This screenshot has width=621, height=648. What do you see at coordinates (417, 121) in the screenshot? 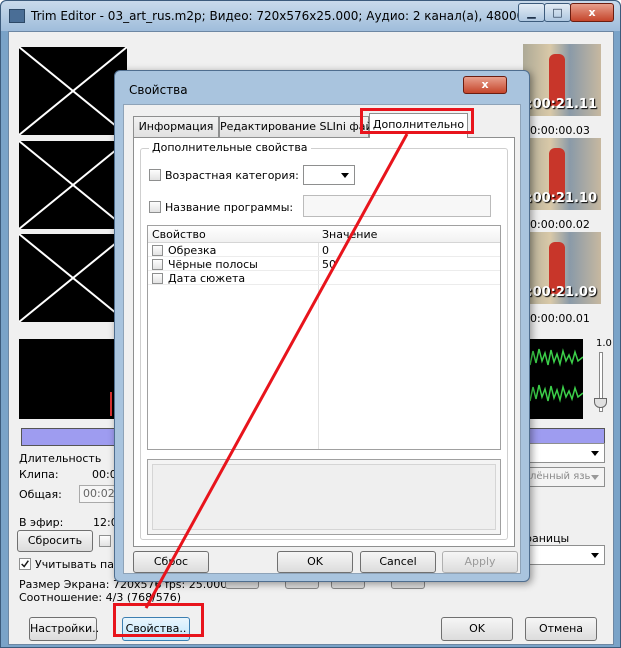
I see `annotation-highlight-tab` at bounding box center [417, 121].